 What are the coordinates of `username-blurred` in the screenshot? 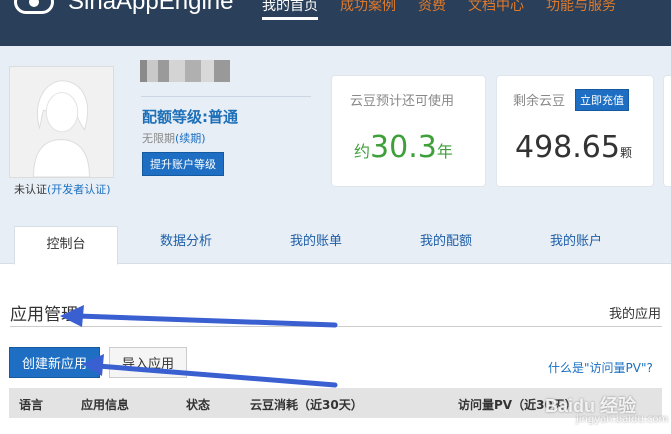 It's located at (185, 71).